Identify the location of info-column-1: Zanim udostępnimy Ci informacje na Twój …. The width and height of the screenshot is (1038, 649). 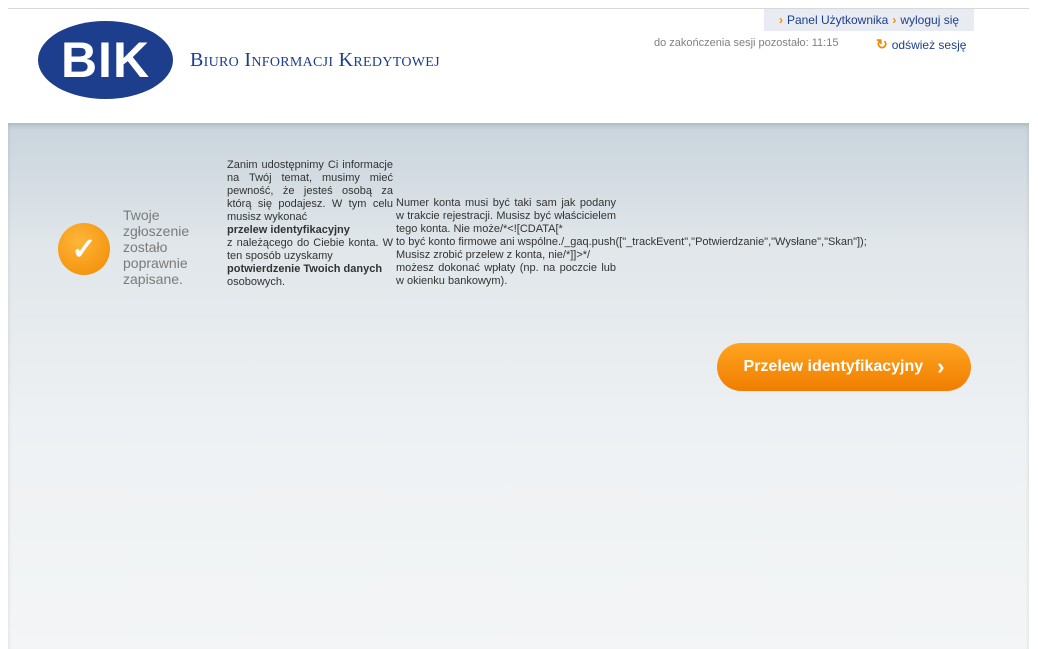
(310, 224).